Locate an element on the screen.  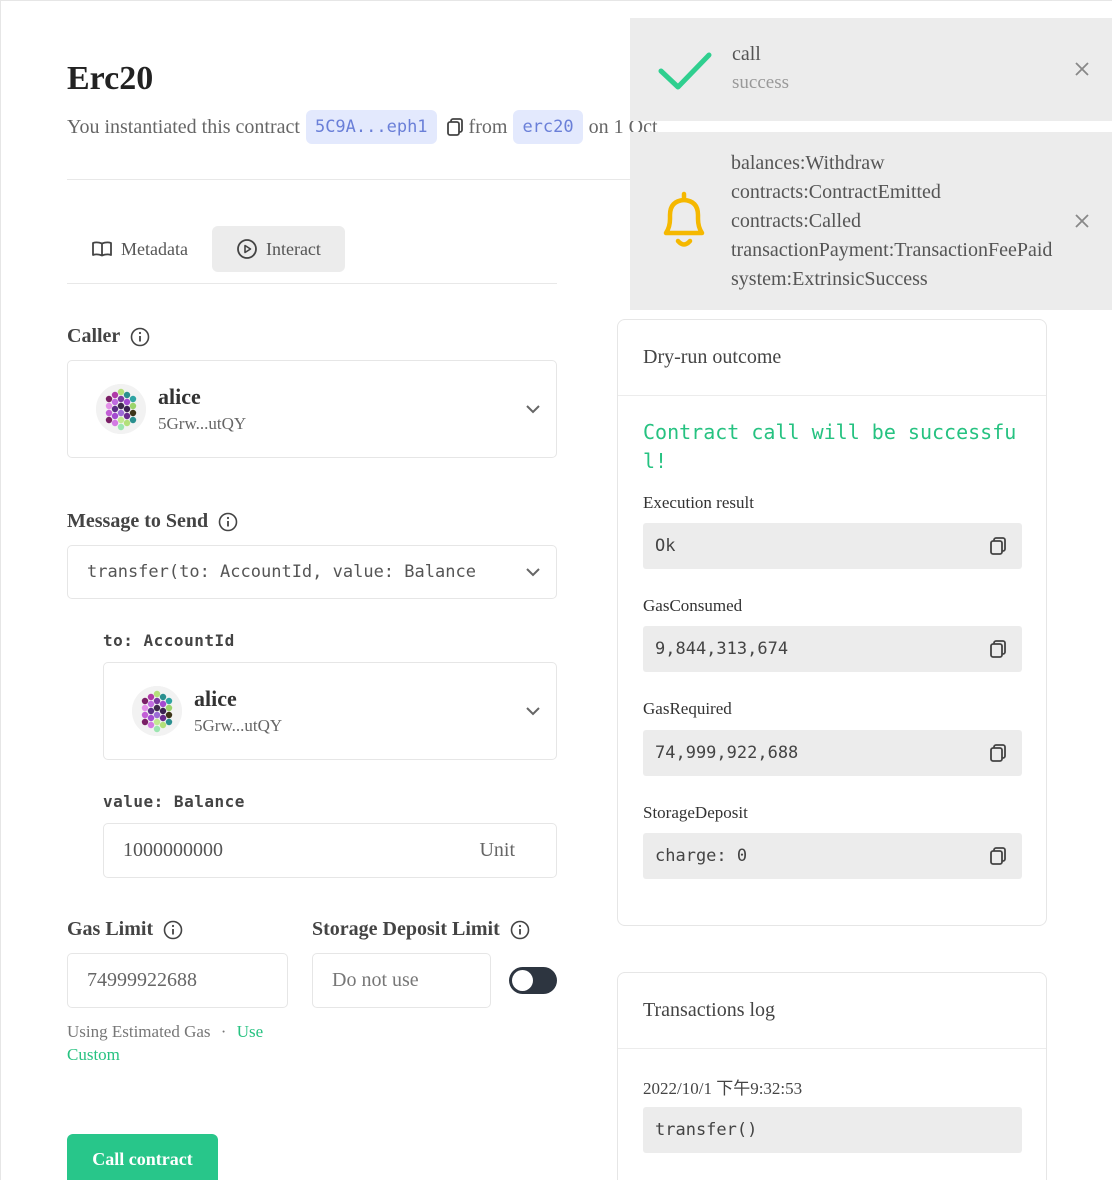
param-to-select: alice 5Grw...utQY is located at coordinates (330, 711).